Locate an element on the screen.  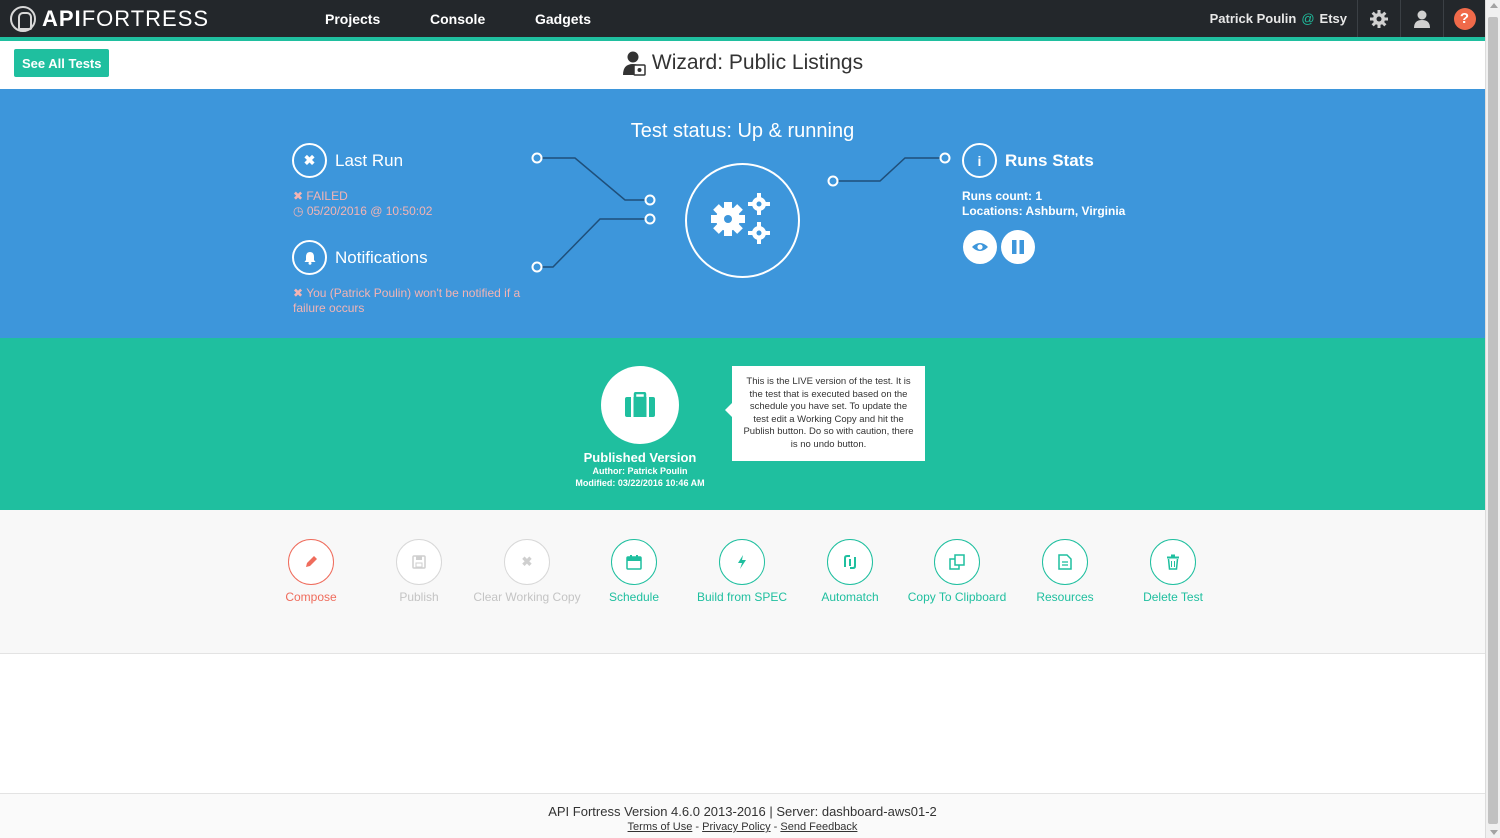
scroll-thumb is located at coordinates (1493, 420).